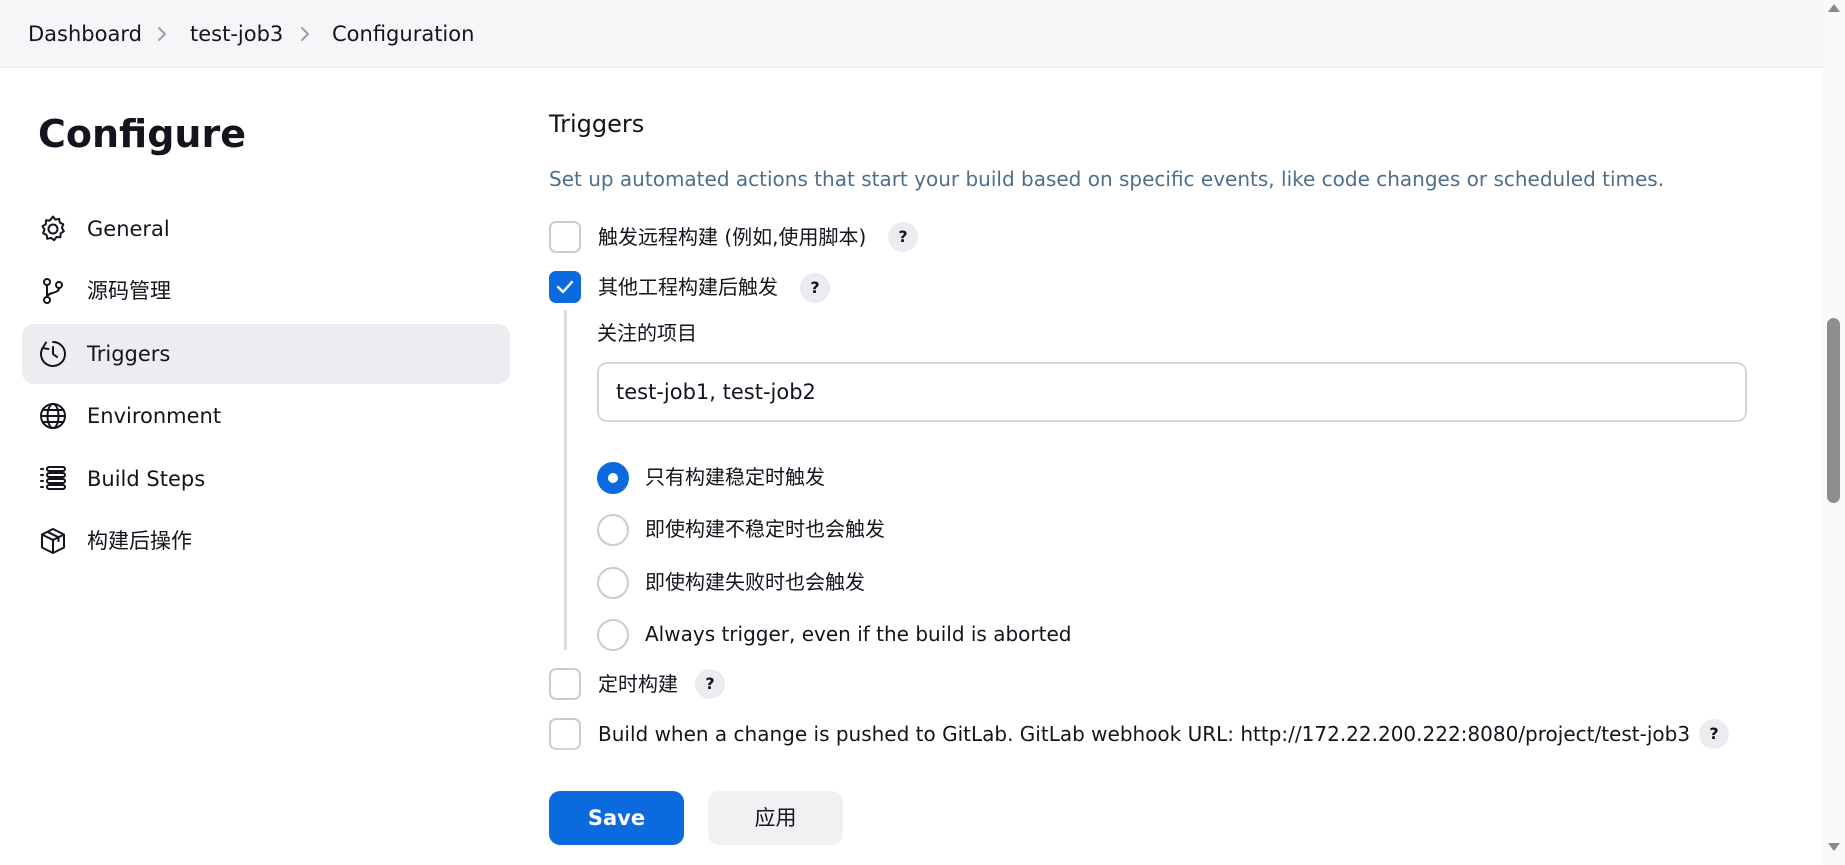  Describe the element at coordinates (266, 229) in the screenshot. I see `sidebar-item-general: General` at that location.